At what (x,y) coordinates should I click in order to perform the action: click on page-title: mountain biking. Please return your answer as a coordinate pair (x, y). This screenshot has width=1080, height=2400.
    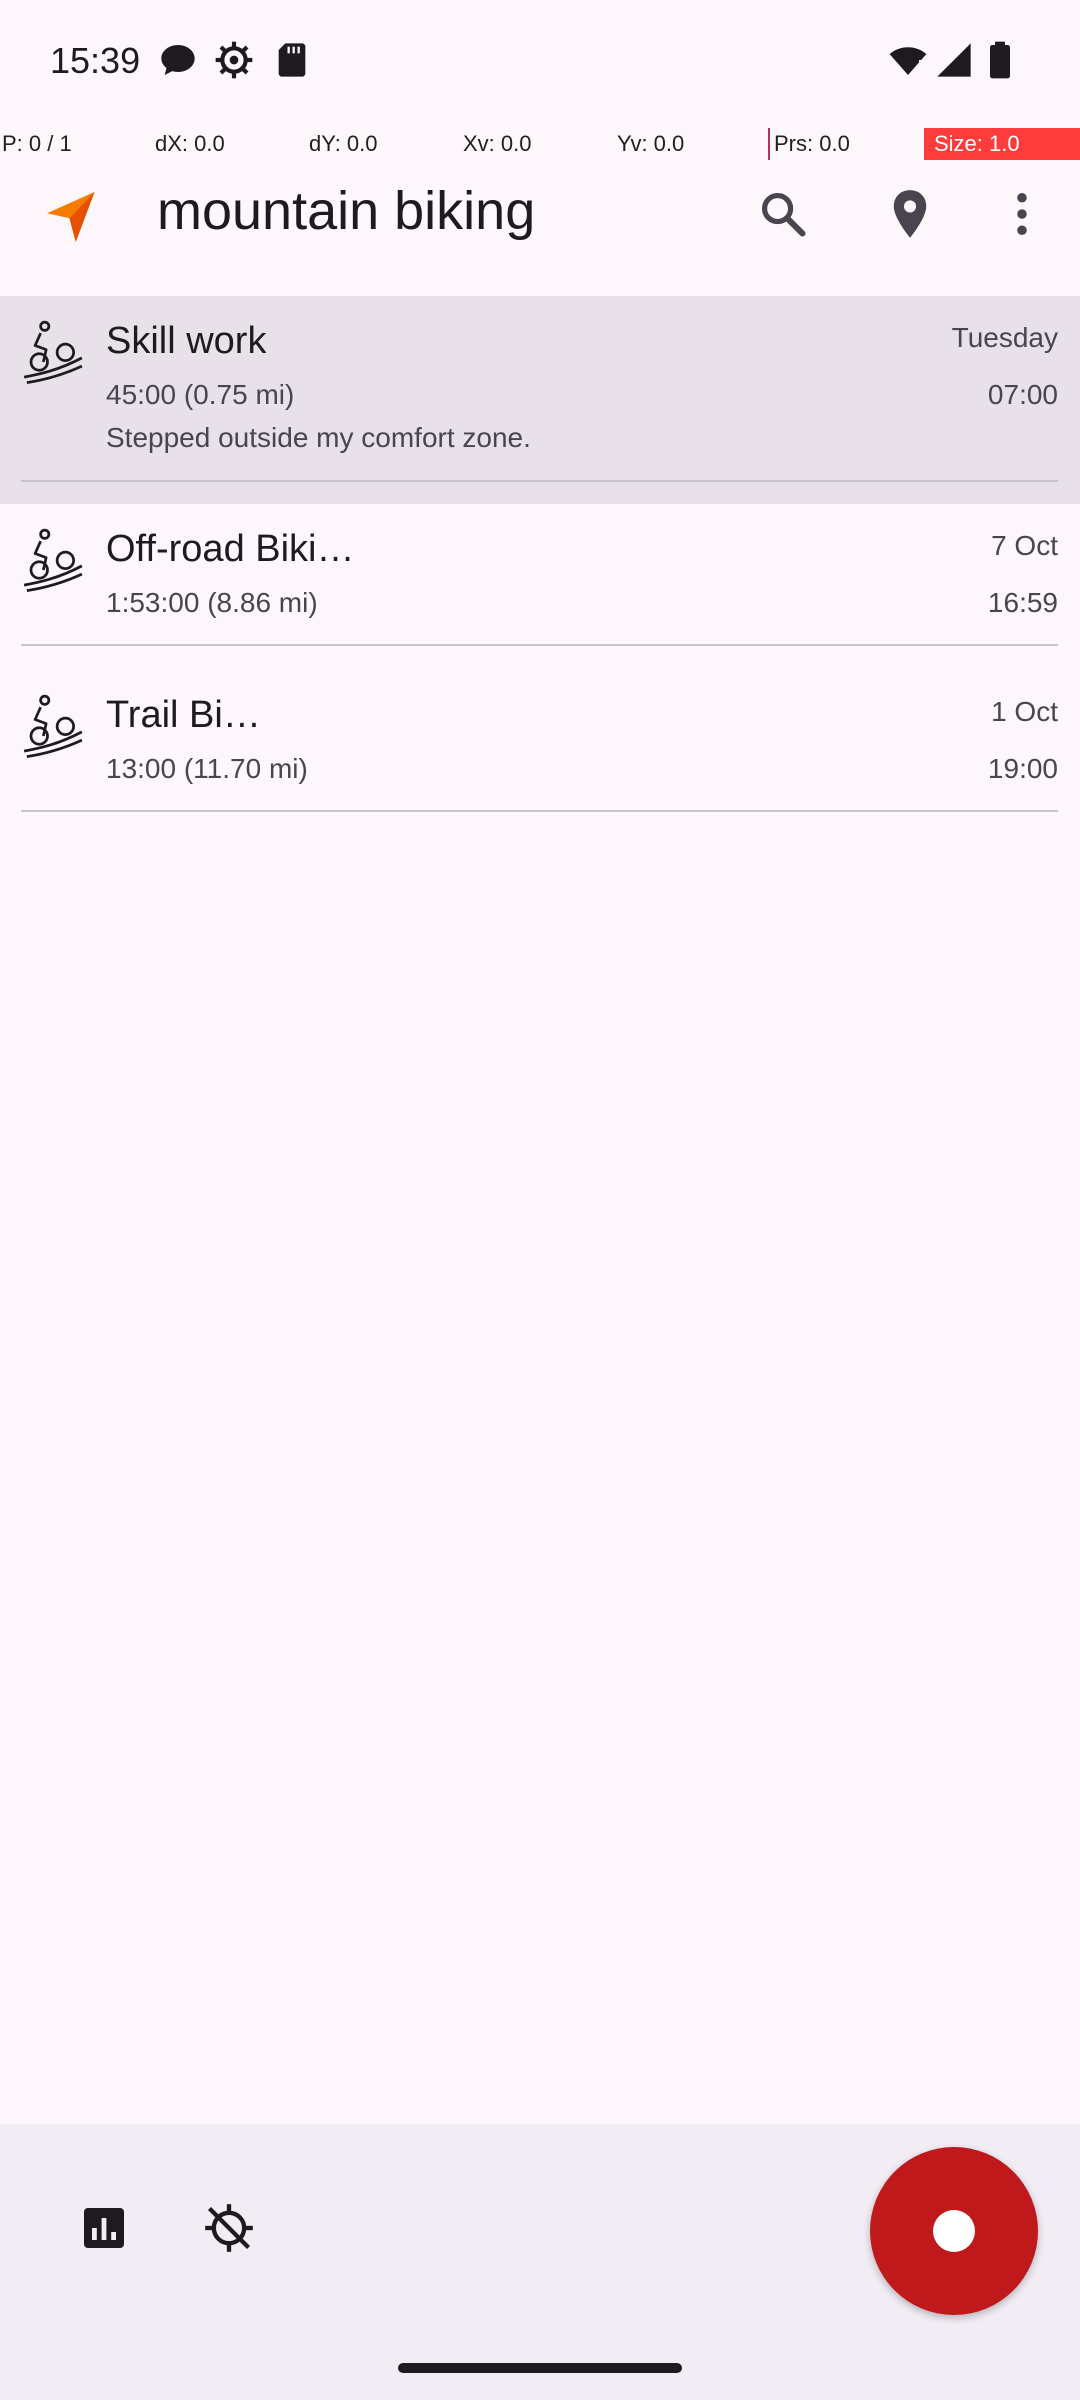
    Looking at the image, I should click on (346, 211).